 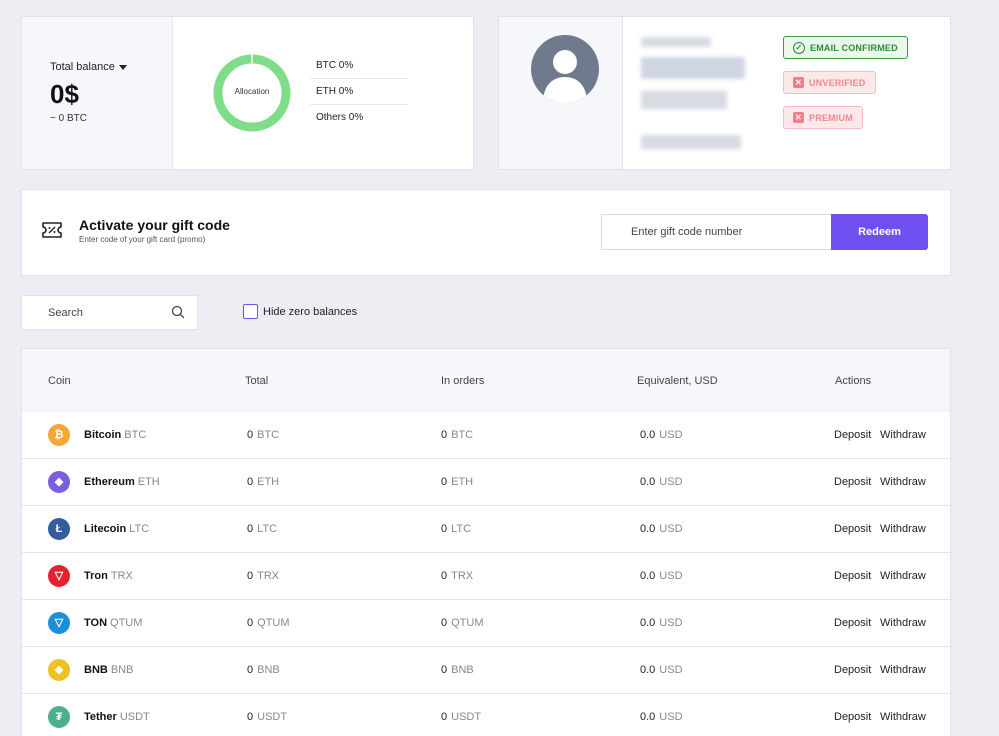 I want to click on in-orders-value: 0 ETH, so click(x=457, y=482).